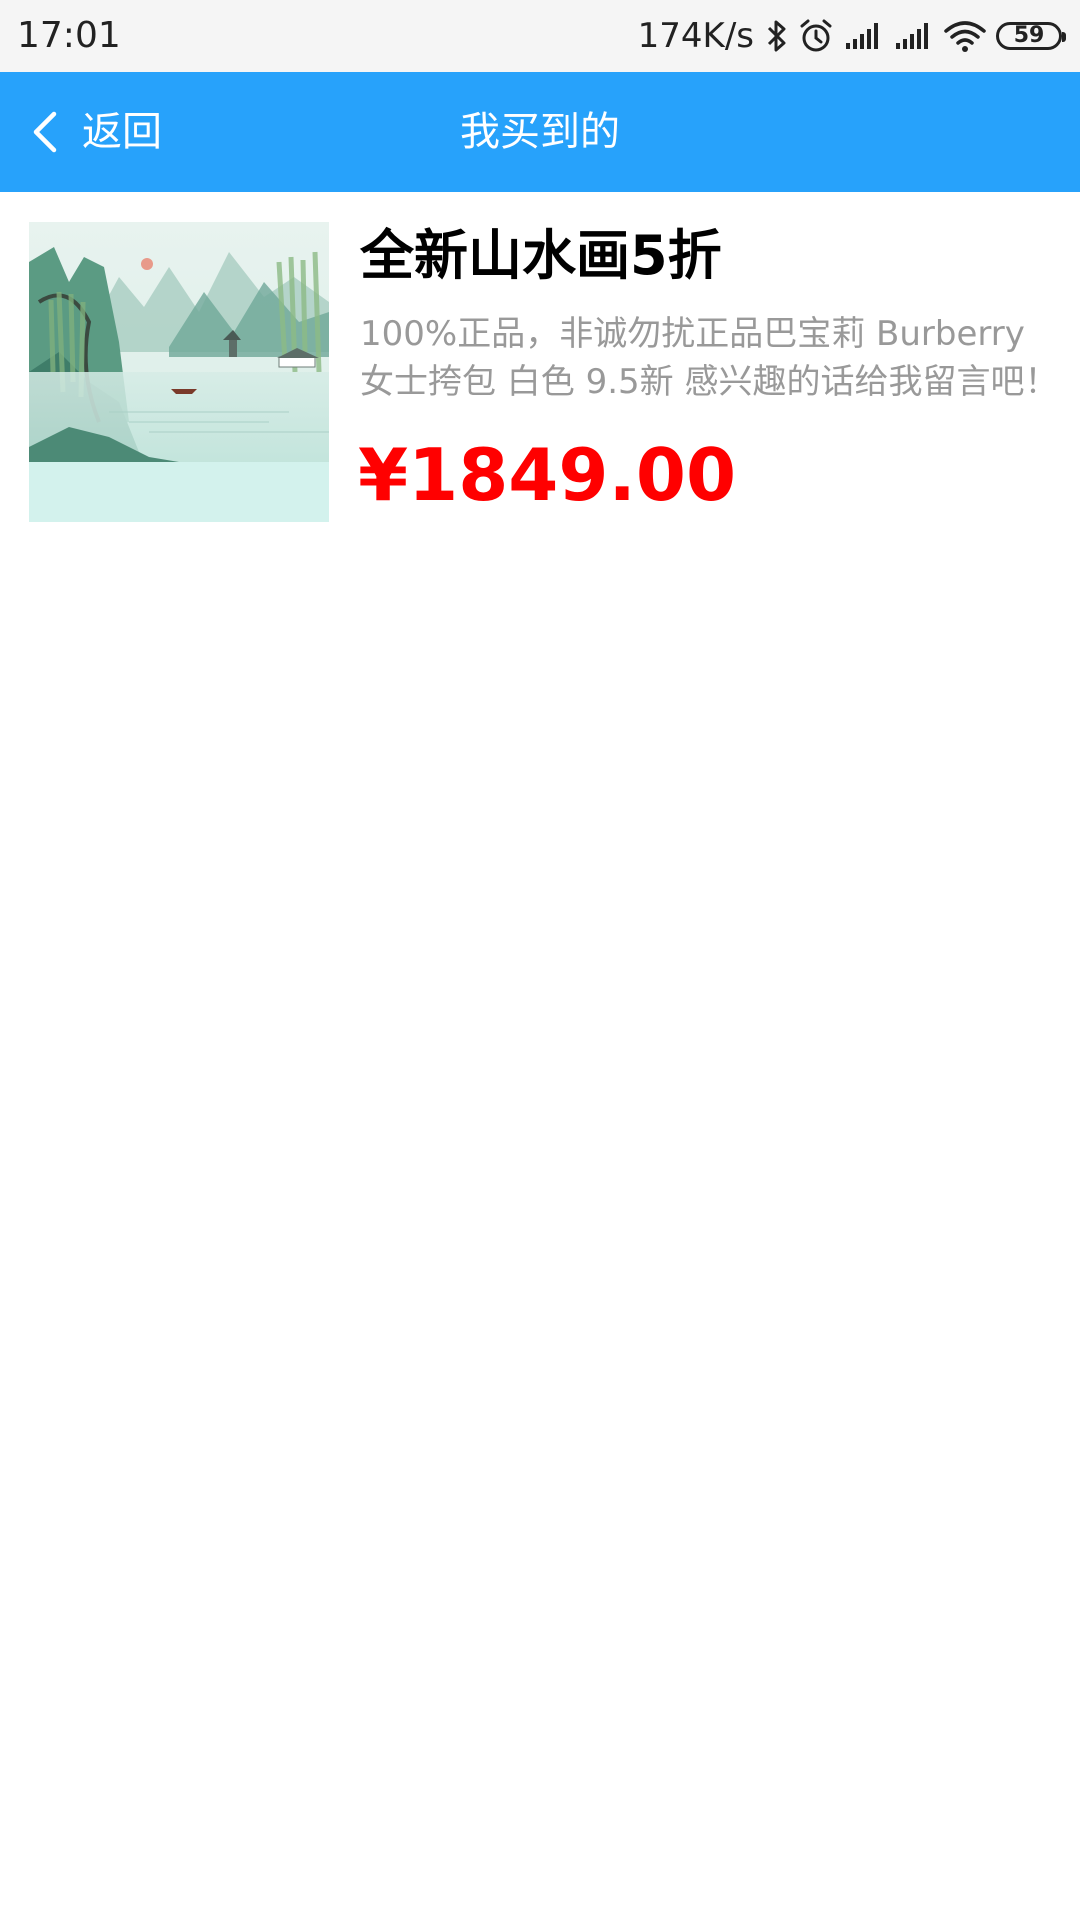  What do you see at coordinates (122, 132) in the screenshot?
I see `back-label: 返回` at bounding box center [122, 132].